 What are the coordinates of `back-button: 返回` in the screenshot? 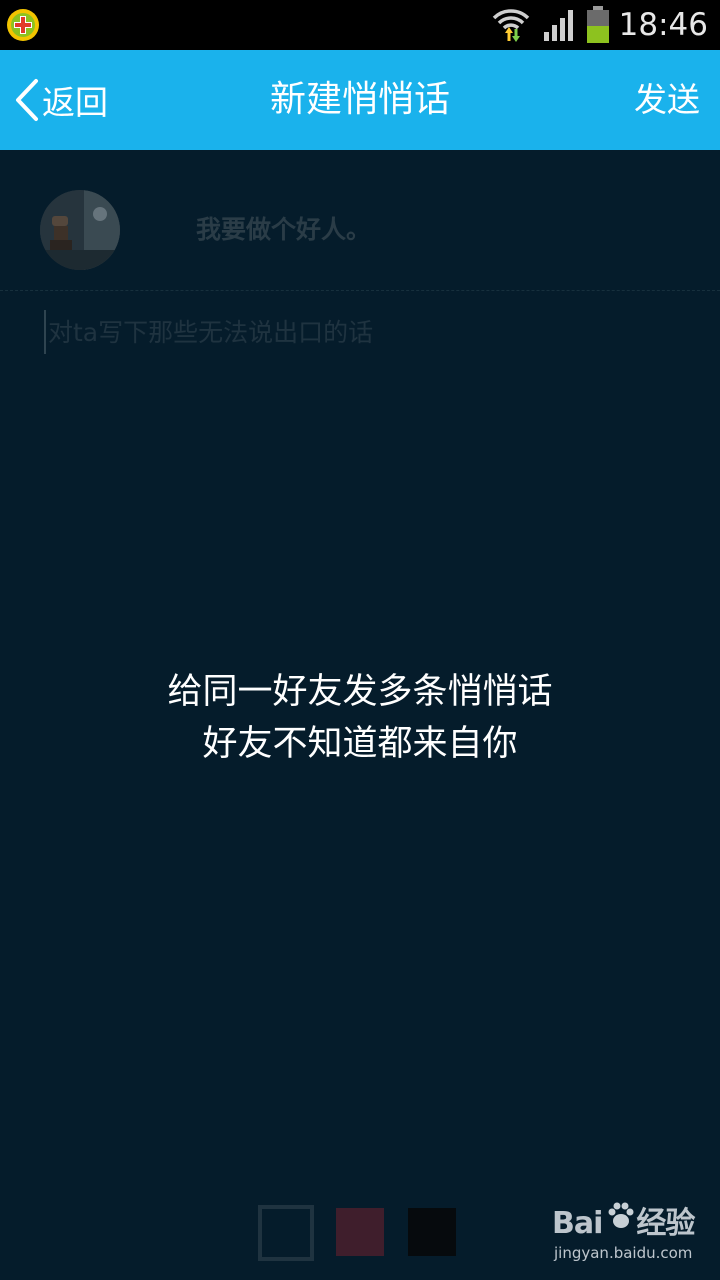 It's located at (61, 100).